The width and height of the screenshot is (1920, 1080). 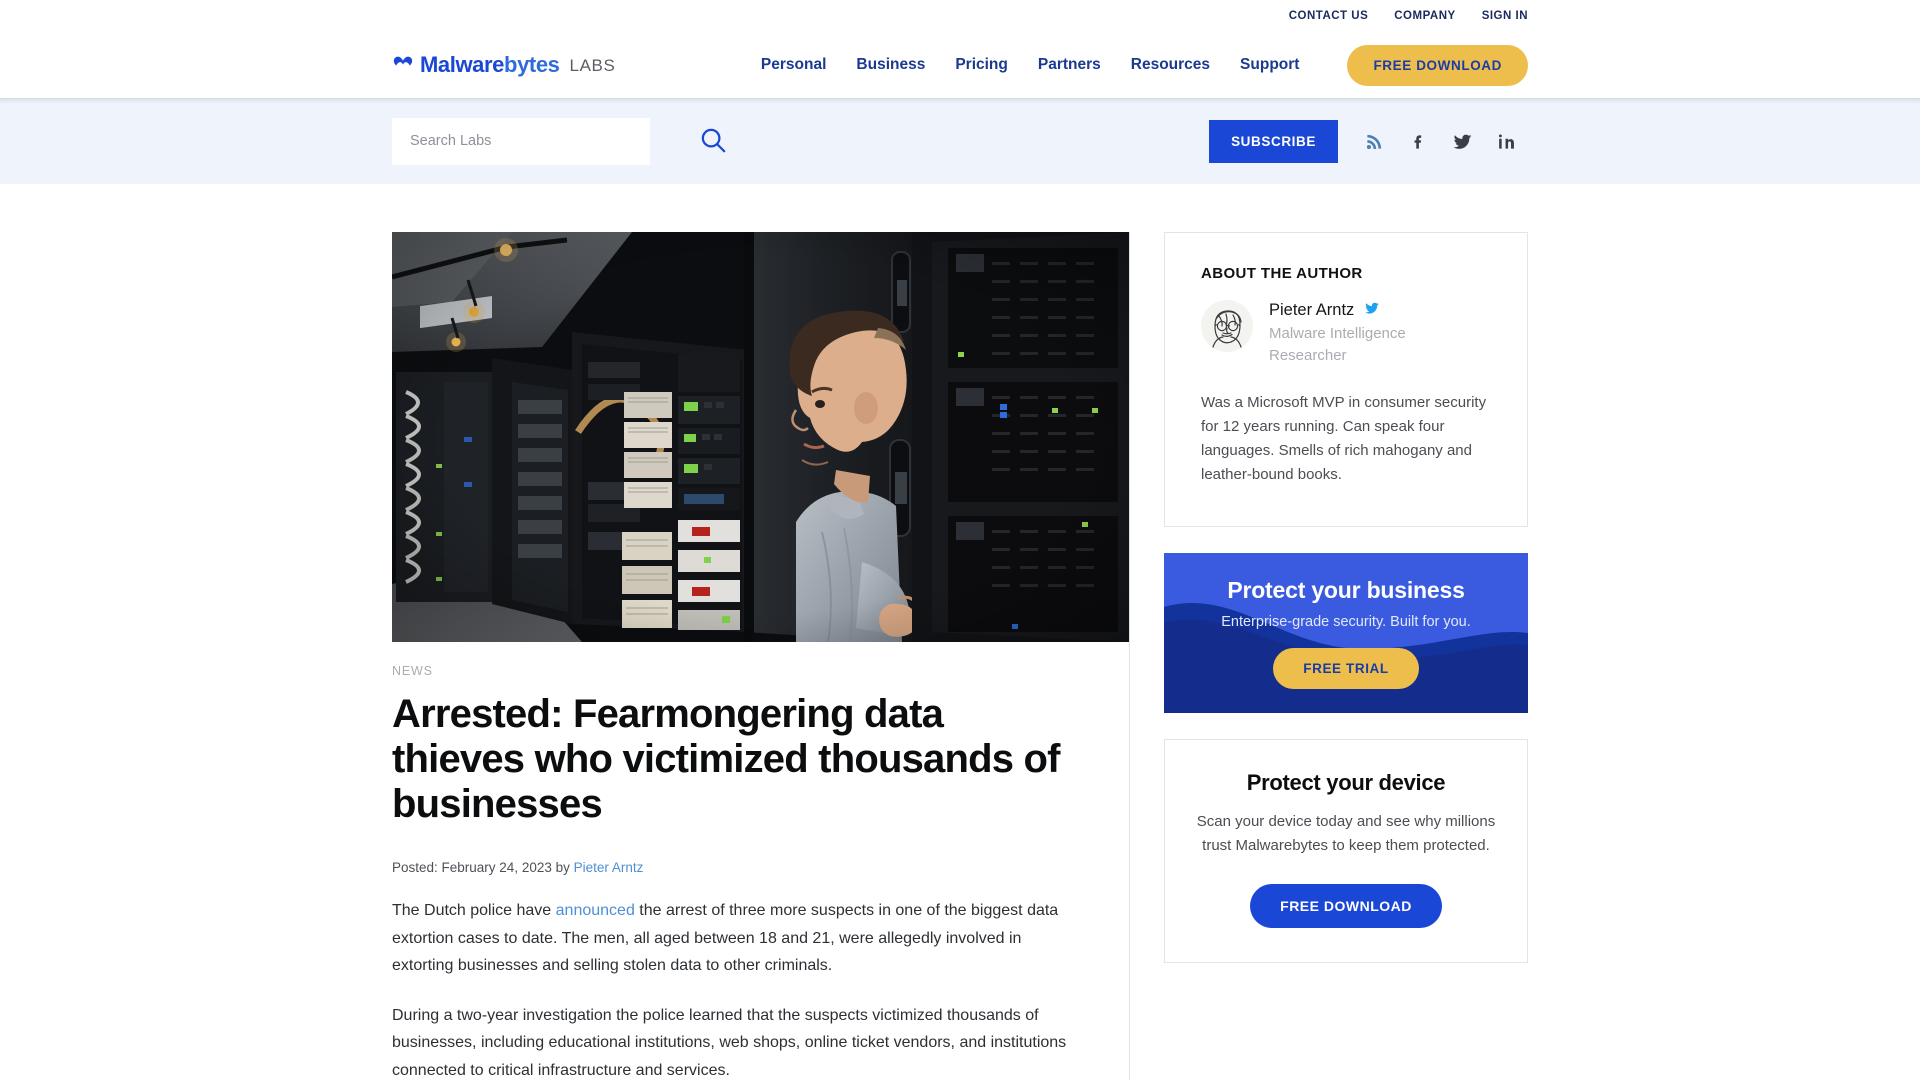 I want to click on search-input, so click(x=521, y=141).